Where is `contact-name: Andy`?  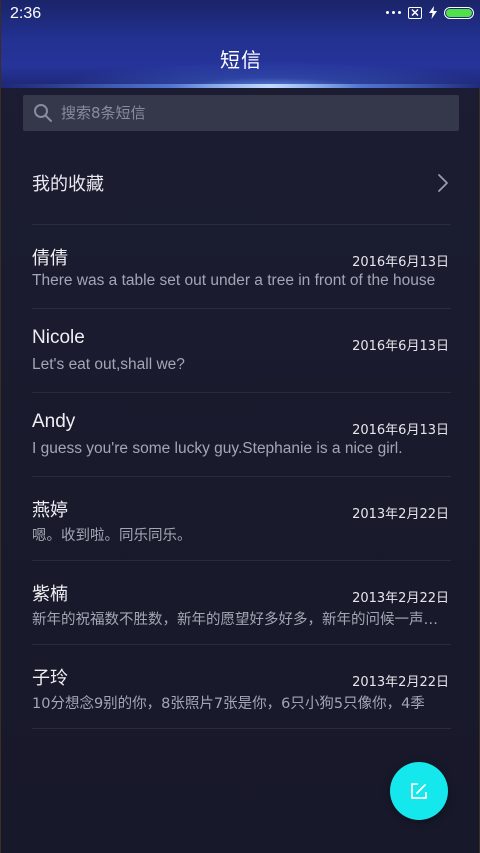 contact-name: Andy is located at coordinates (54, 421).